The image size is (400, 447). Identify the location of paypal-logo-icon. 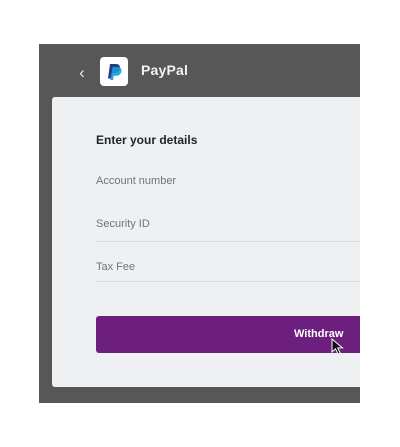
(114, 71).